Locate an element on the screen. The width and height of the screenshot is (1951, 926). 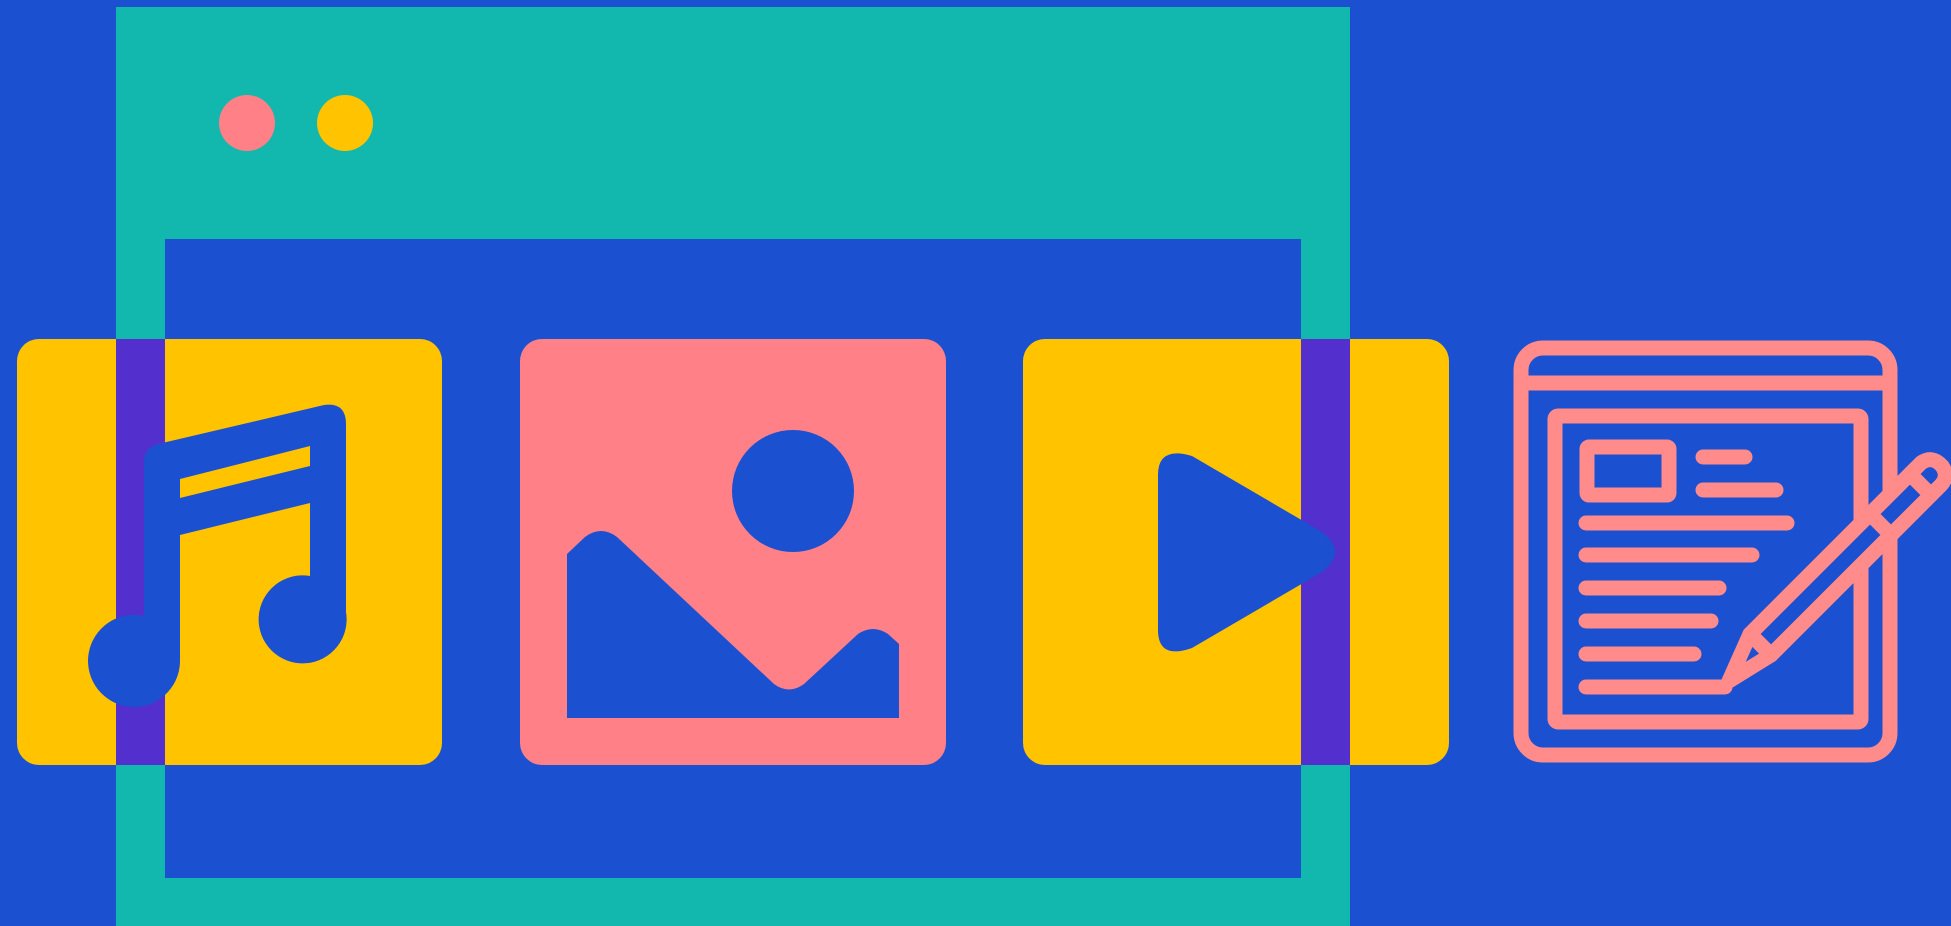
video-tile is located at coordinates (1236, 552).